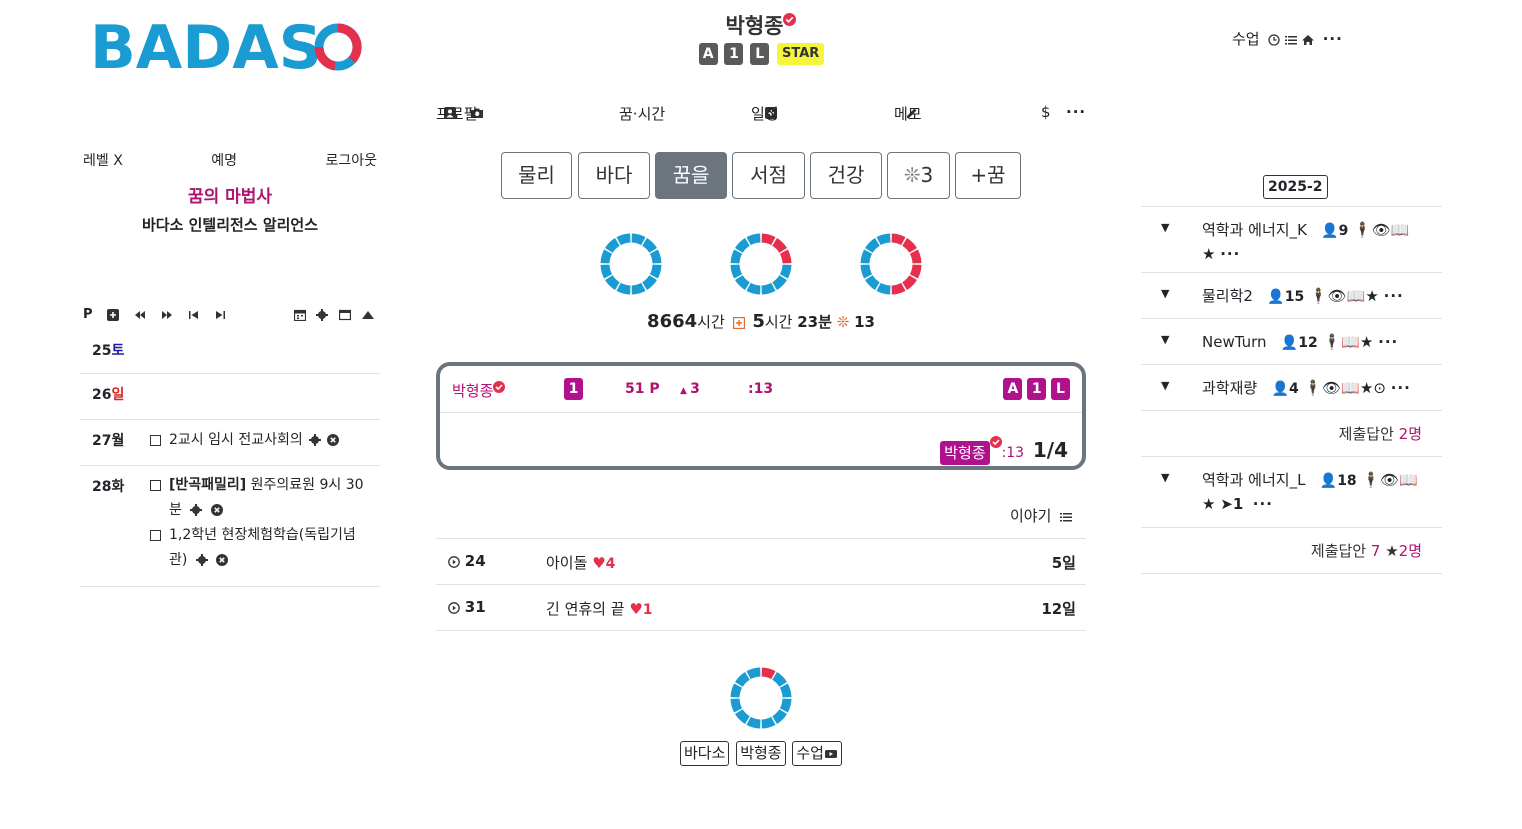 The height and width of the screenshot is (829, 1522). Describe the element at coordinates (685, 391) in the screenshot. I see `up-icon: ▲` at that location.